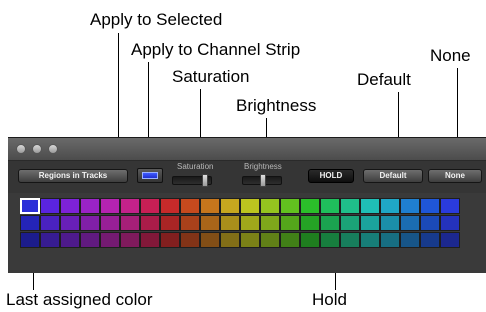  What do you see at coordinates (211, 76) in the screenshot?
I see `callout-saturation: Saturation` at bounding box center [211, 76].